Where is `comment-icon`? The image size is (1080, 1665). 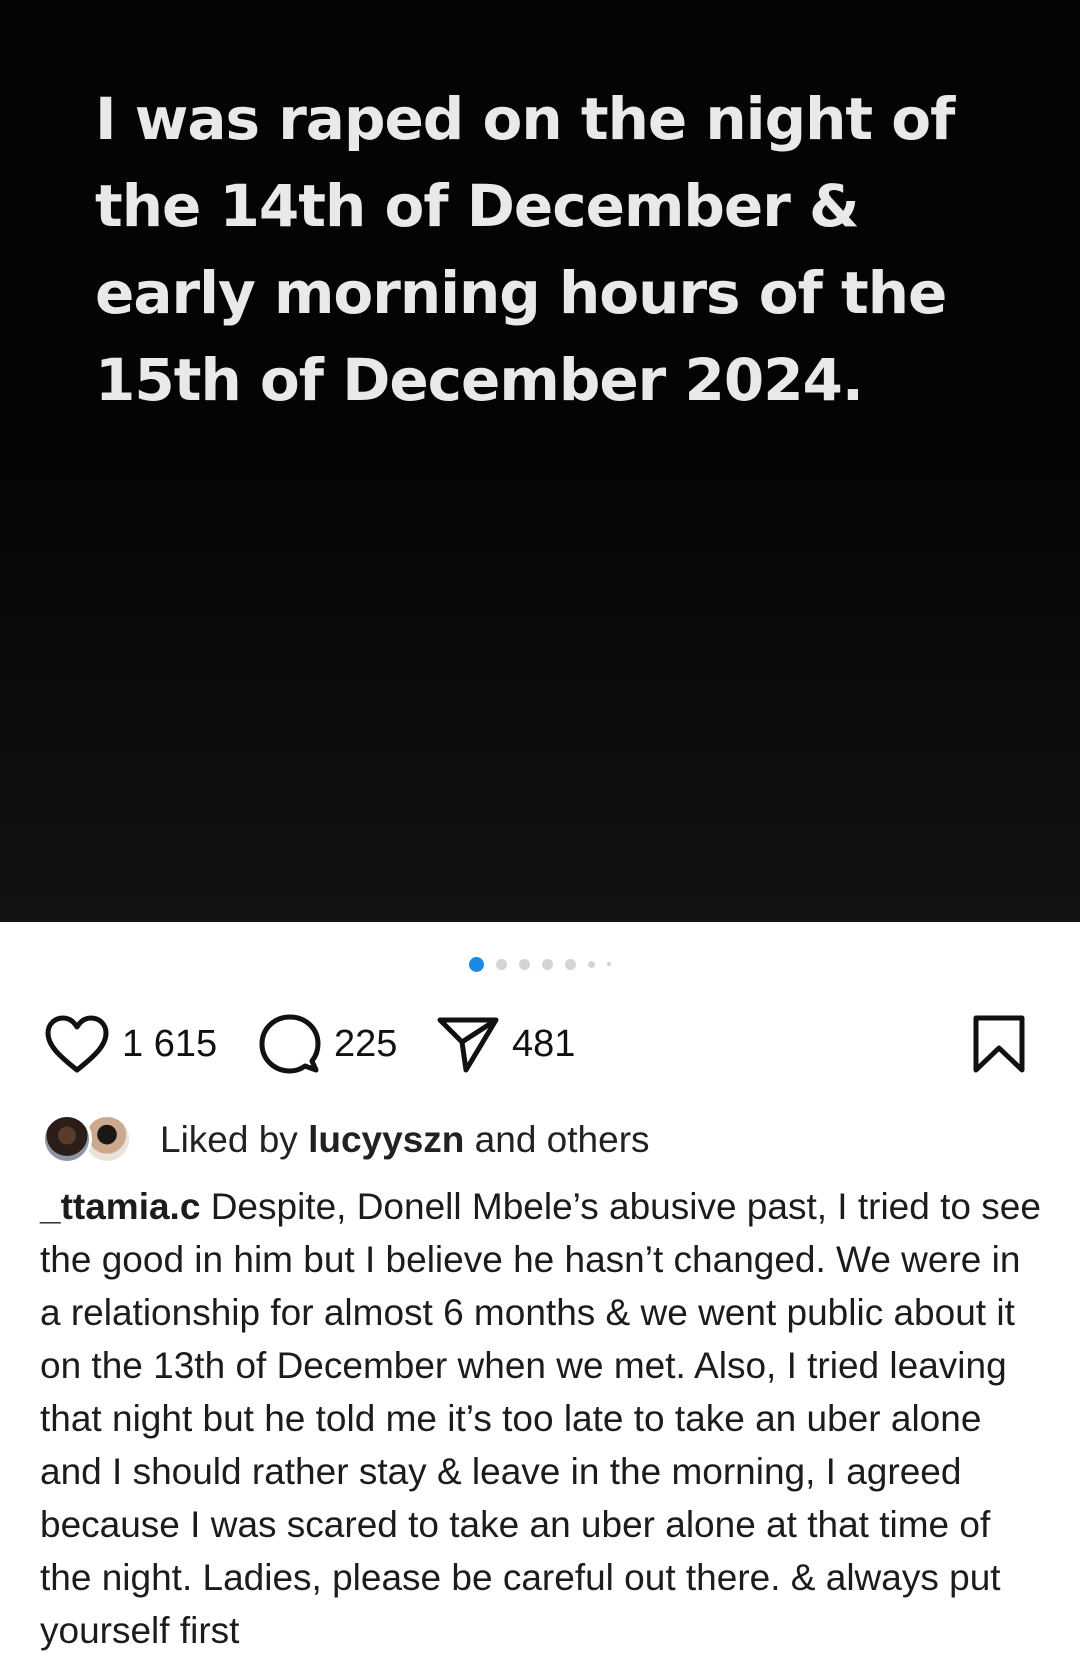 comment-icon is located at coordinates (290, 1044).